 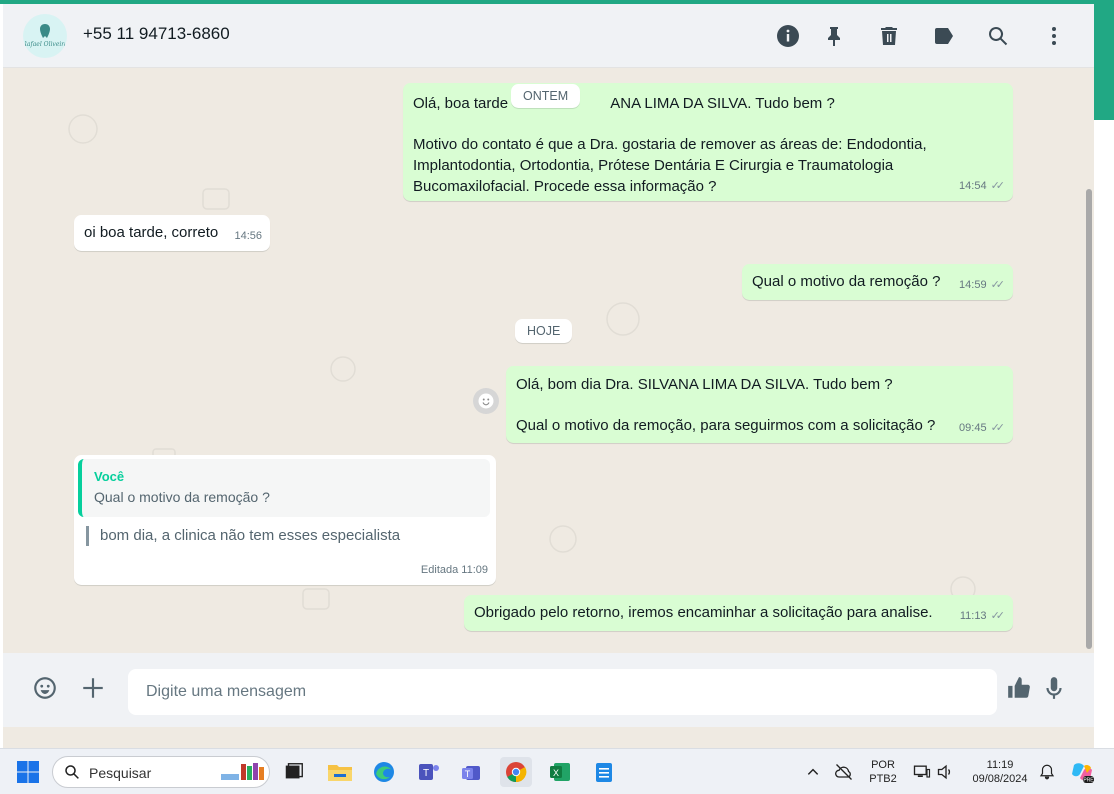 What do you see at coordinates (834, 36) in the screenshot?
I see `pin-icon` at bounding box center [834, 36].